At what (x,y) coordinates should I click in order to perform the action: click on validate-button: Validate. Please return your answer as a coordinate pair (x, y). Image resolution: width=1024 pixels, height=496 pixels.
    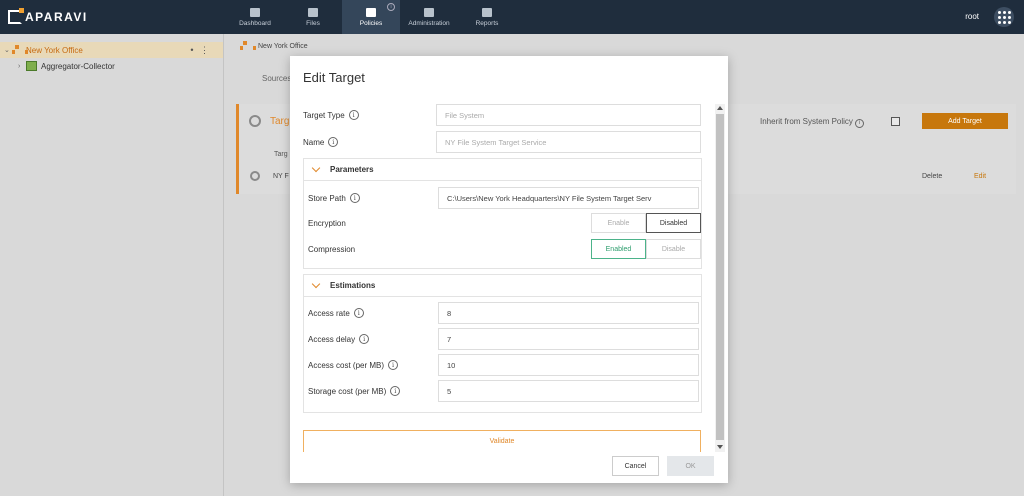
    Looking at the image, I should click on (502, 441).